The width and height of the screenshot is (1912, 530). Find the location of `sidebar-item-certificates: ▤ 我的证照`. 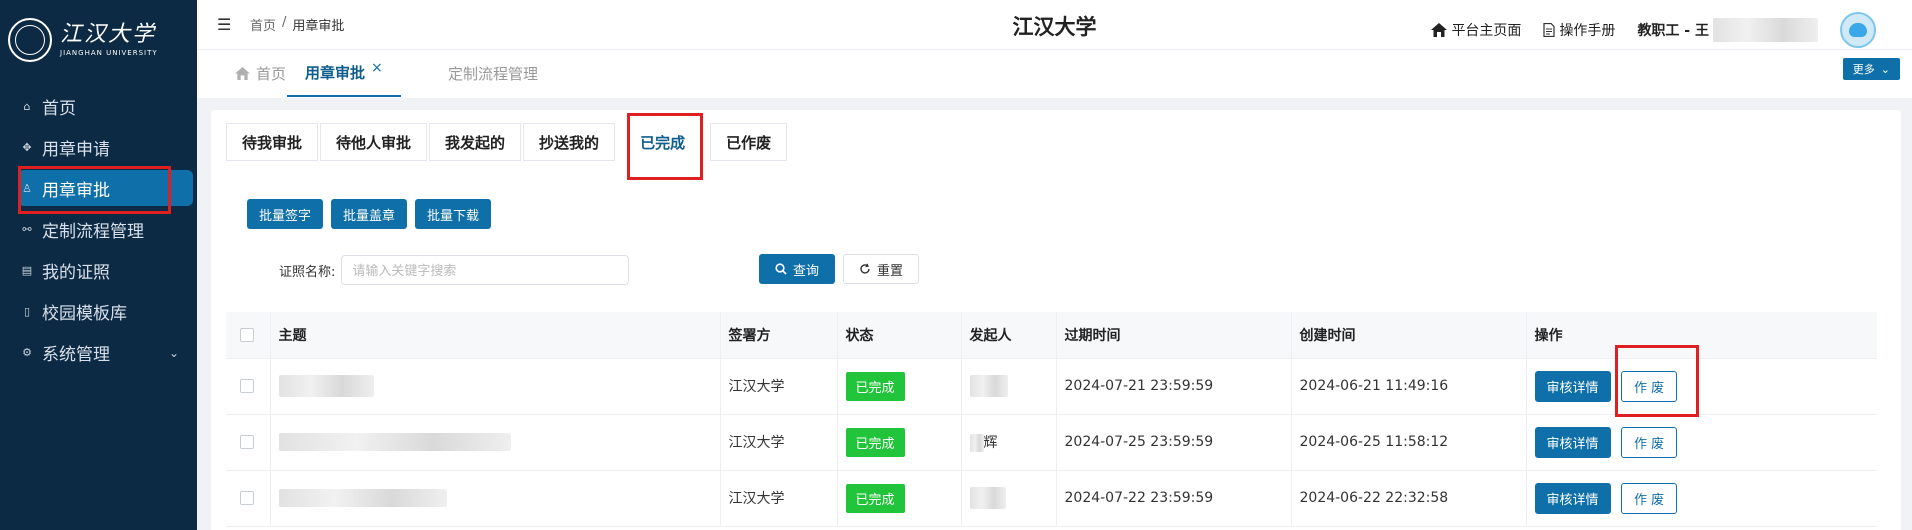

sidebar-item-certificates: ▤ 我的证照 is located at coordinates (98, 270).